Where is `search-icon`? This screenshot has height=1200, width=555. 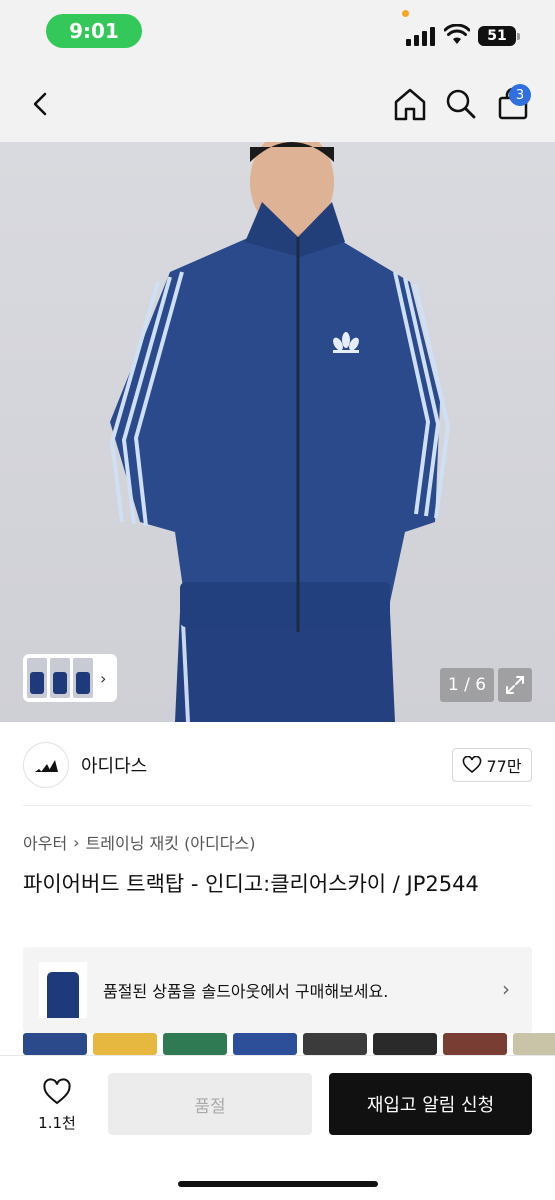 search-icon is located at coordinates (461, 104).